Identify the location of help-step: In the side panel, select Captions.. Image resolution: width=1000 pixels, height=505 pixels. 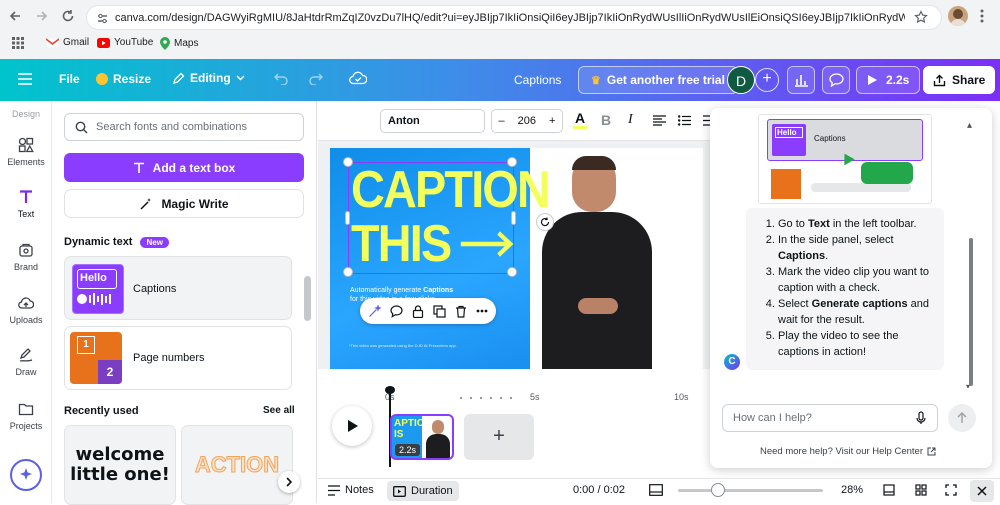
(857, 248).